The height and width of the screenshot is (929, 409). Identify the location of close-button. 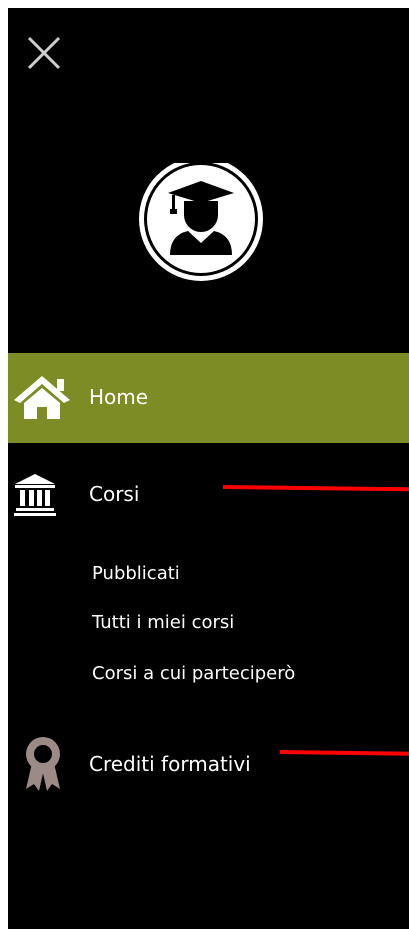
(44, 53).